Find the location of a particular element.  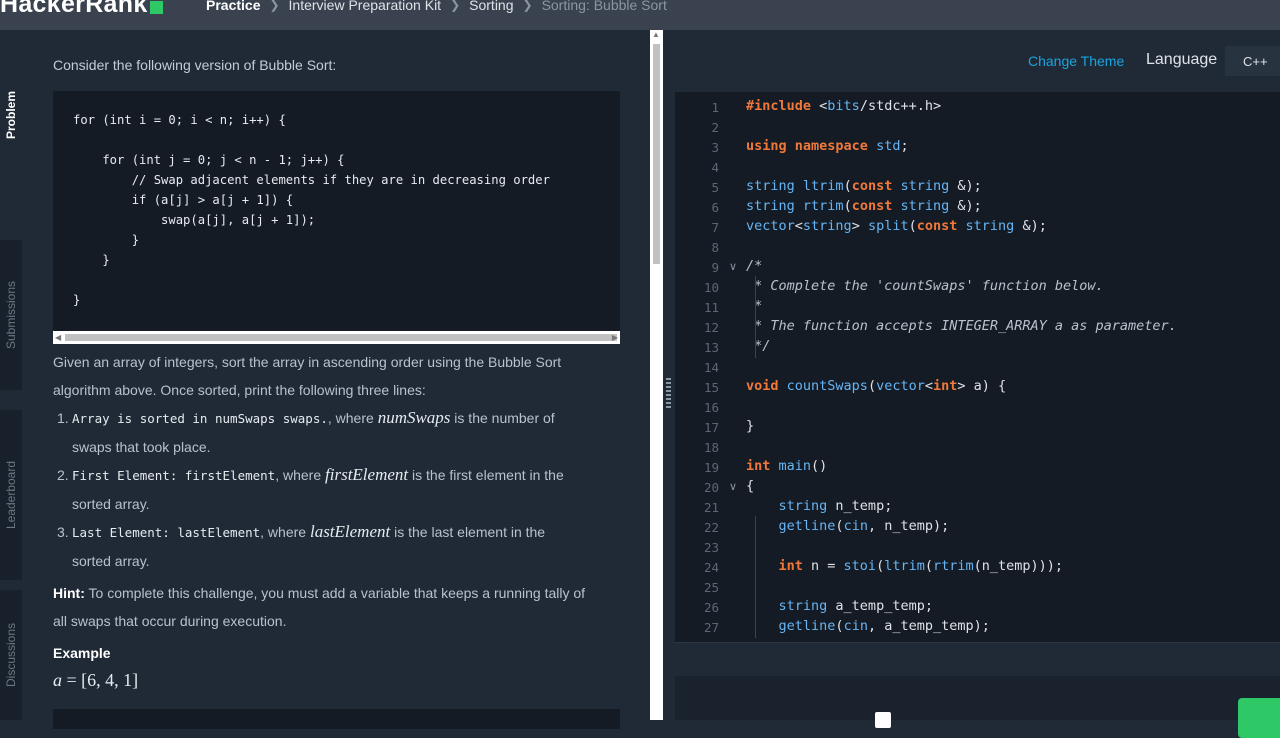

line-number: 27 is located at coordinates (711, 627).